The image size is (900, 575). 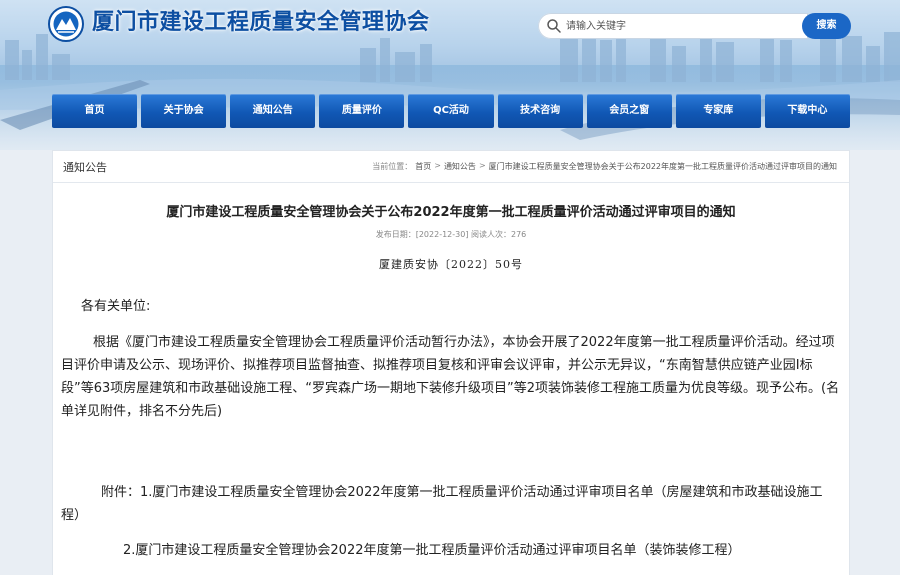 What do you see at coordinates (683, 26) in the screenshot?
I see `search-input` at bounding box center [683, 26].